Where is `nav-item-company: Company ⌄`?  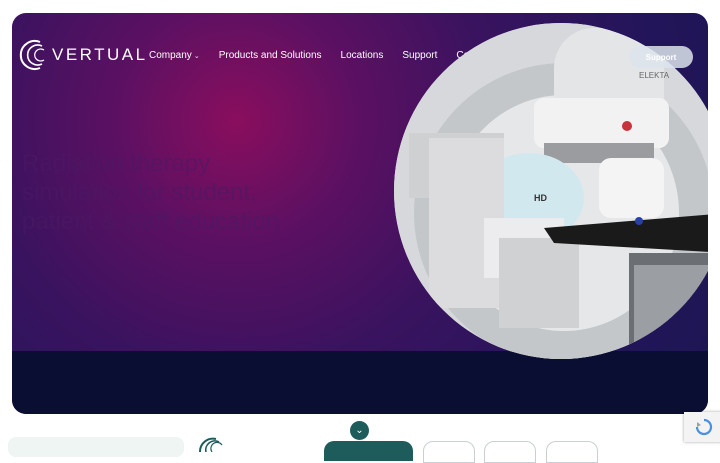 nav-item-company: Company ⌄ is located at coordinates (174, 55).